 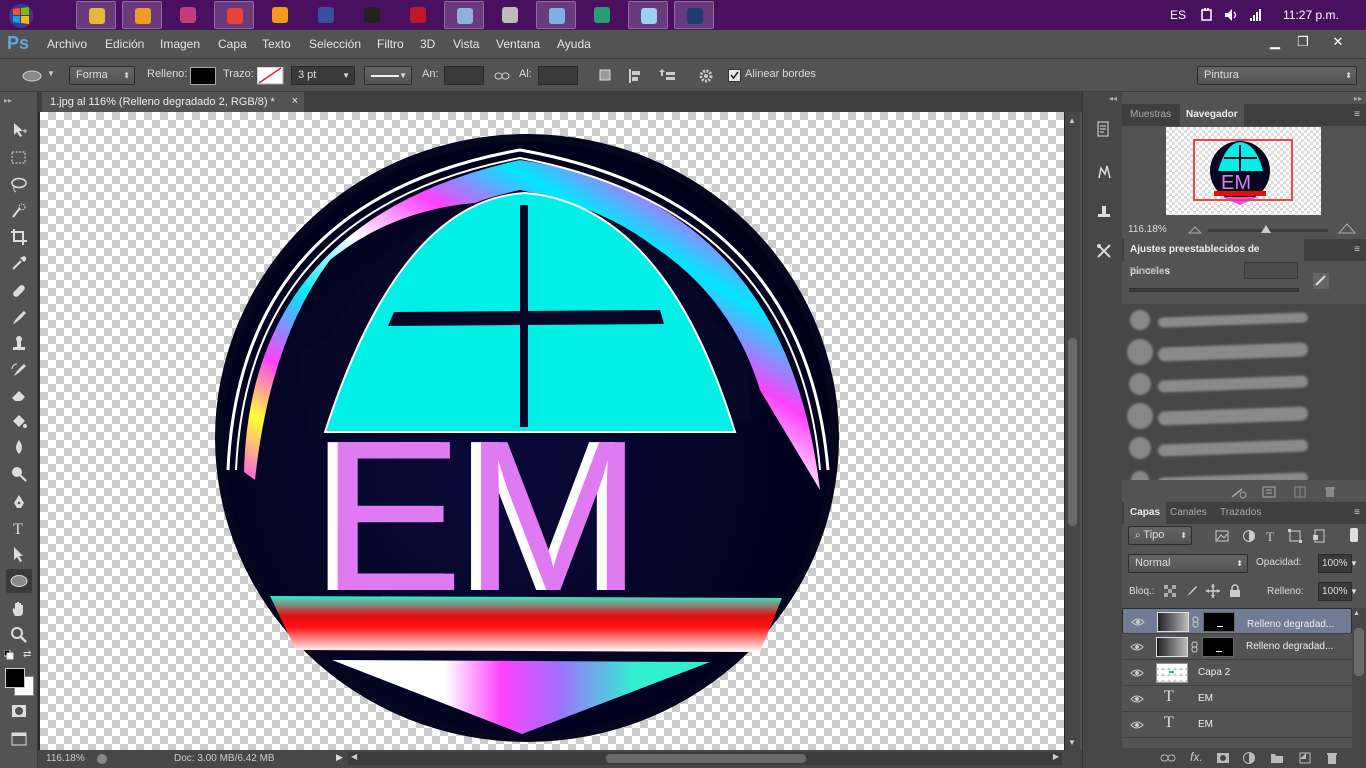 What do you see at coordinates (1192, 591) in the screenshot?
I see `lock-pixels-icon` at bounding box center [1192, 591].